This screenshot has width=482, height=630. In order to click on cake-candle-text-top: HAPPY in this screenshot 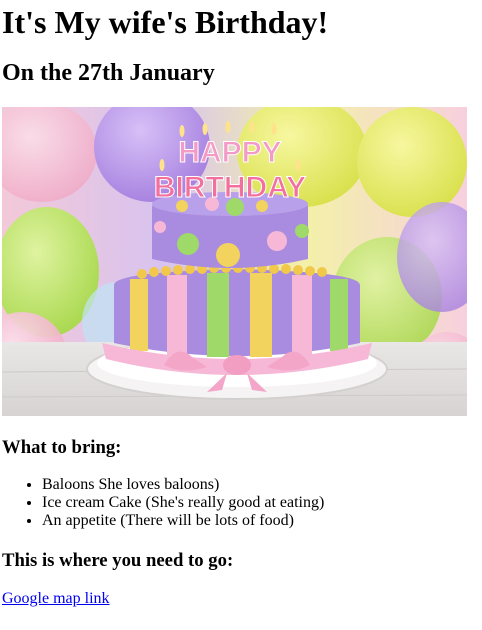, I will do `click(229, 152)`.